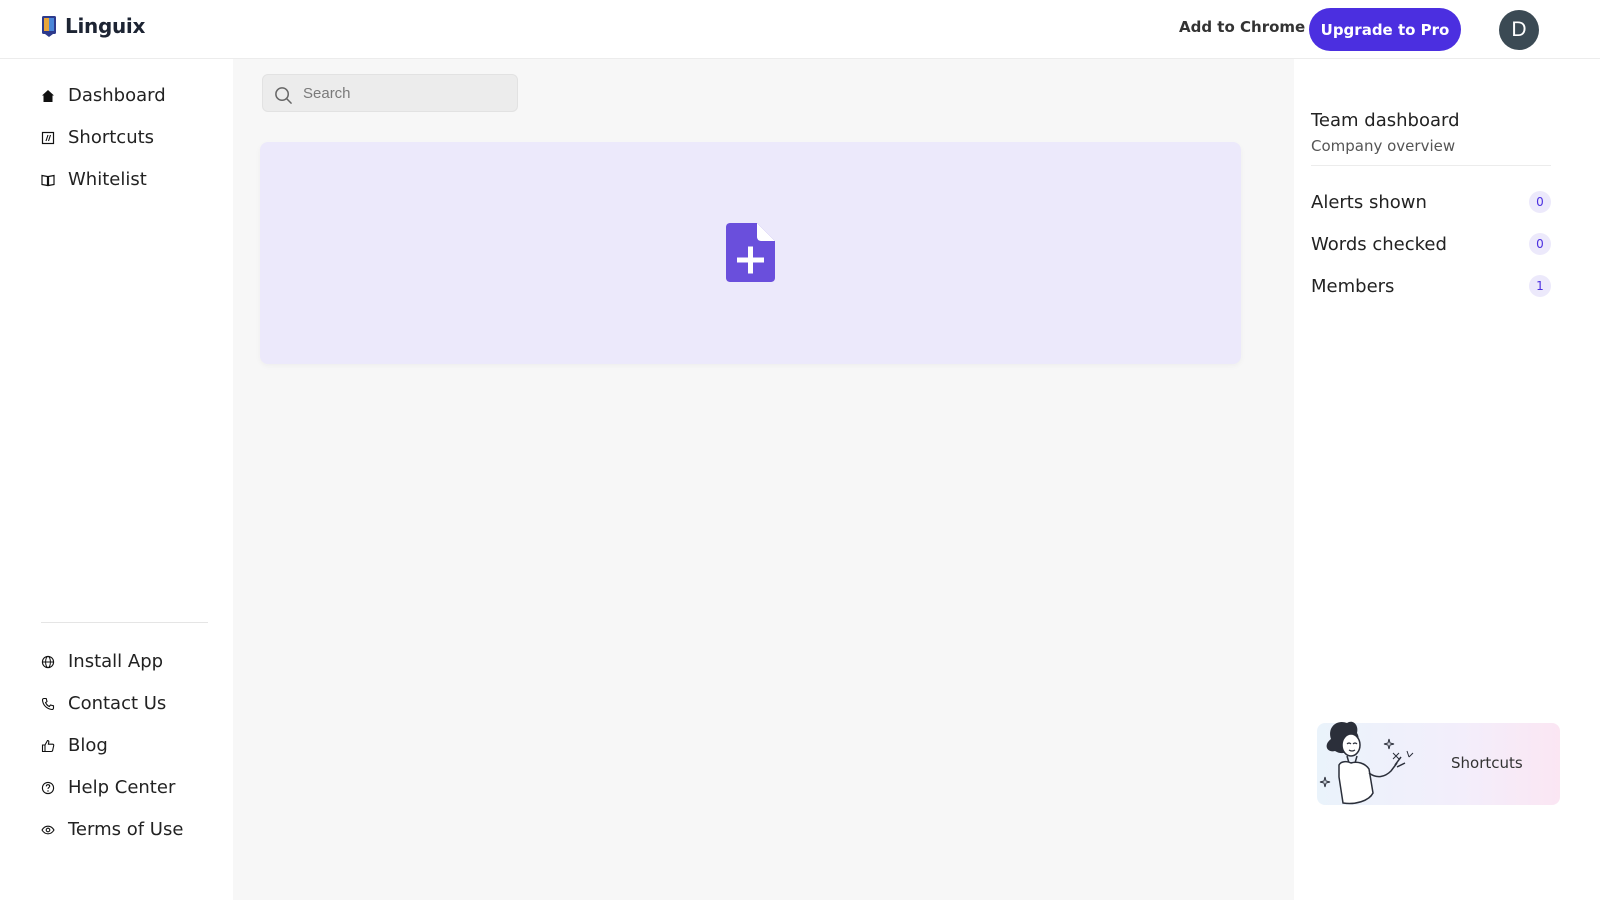  I want to click on sidebar-item-label: Terms of Use, so click(126, 829).